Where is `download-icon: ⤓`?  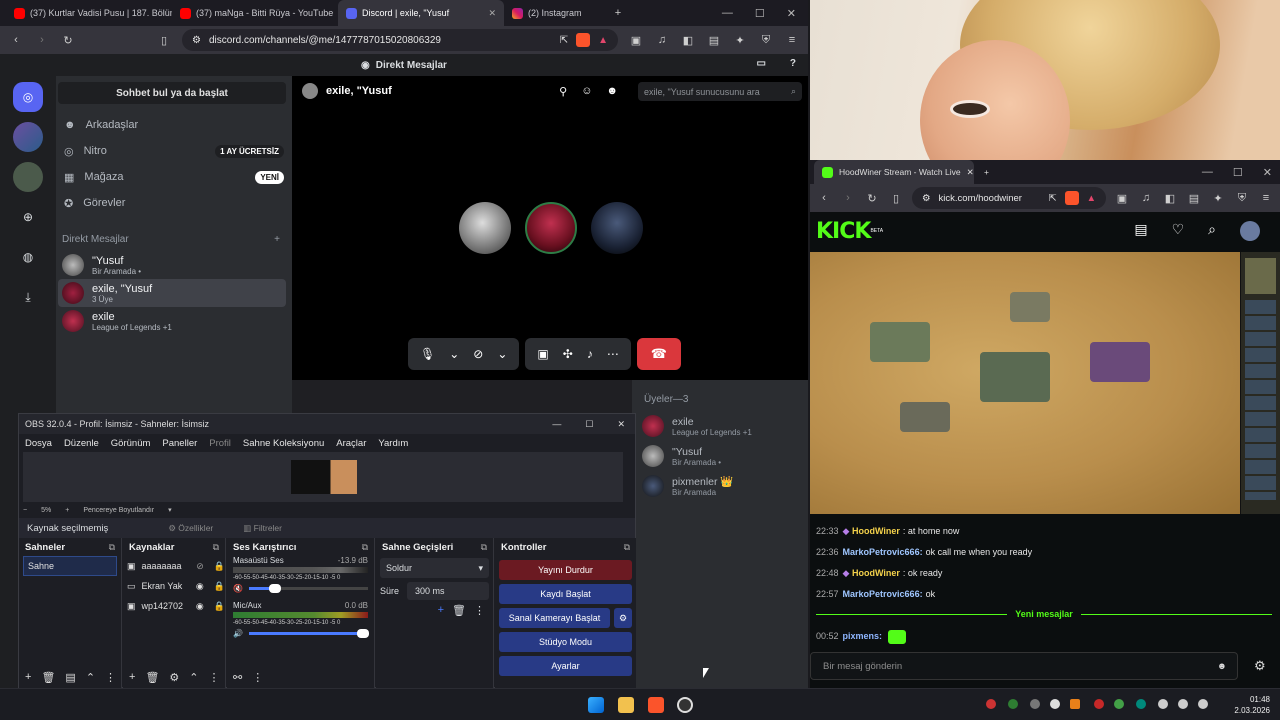 download-icon: ⤓ is located at coordinates (28, 297).